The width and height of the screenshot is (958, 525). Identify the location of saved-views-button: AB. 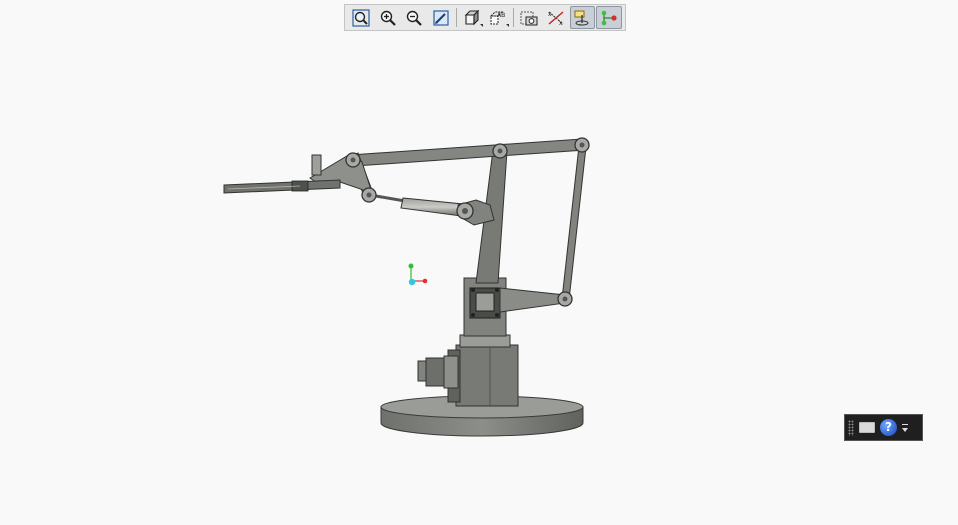
(499, 17).